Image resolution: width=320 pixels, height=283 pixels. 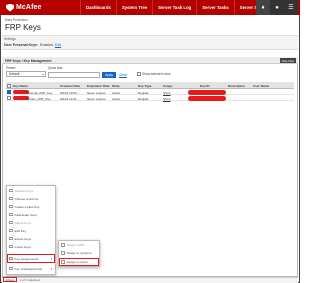 I want to click on brand-name: McAfee, so click(x=29, y=7).